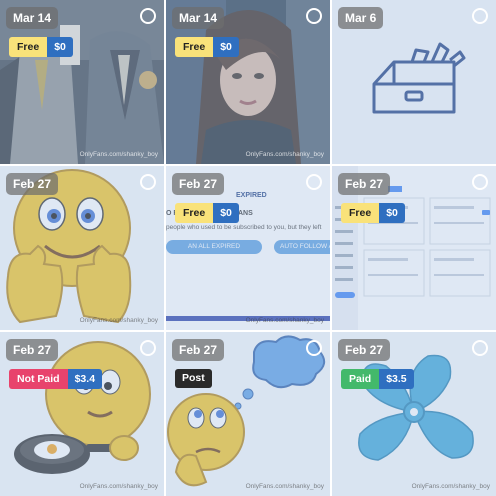 The image size is (496, 496). I want to click on price-value: $3.5, so click(396, 379).